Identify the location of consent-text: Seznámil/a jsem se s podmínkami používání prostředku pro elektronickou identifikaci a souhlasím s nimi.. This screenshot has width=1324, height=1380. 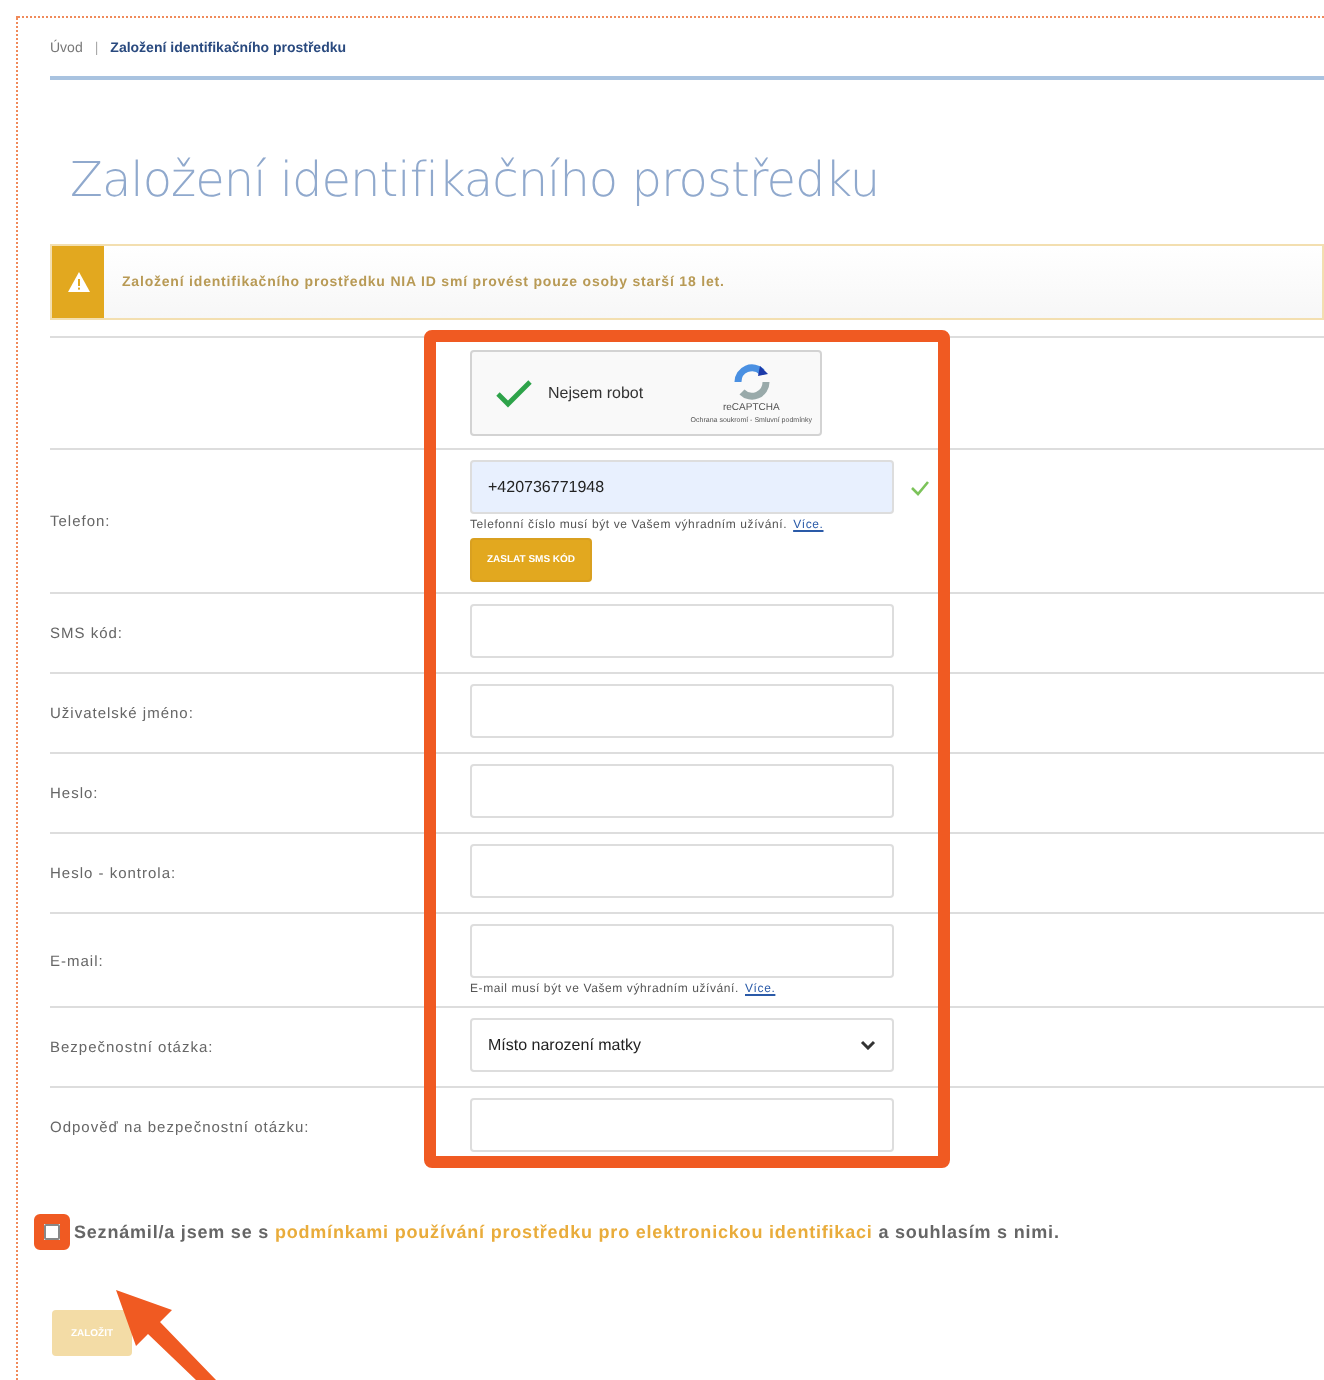
(567, 1232).